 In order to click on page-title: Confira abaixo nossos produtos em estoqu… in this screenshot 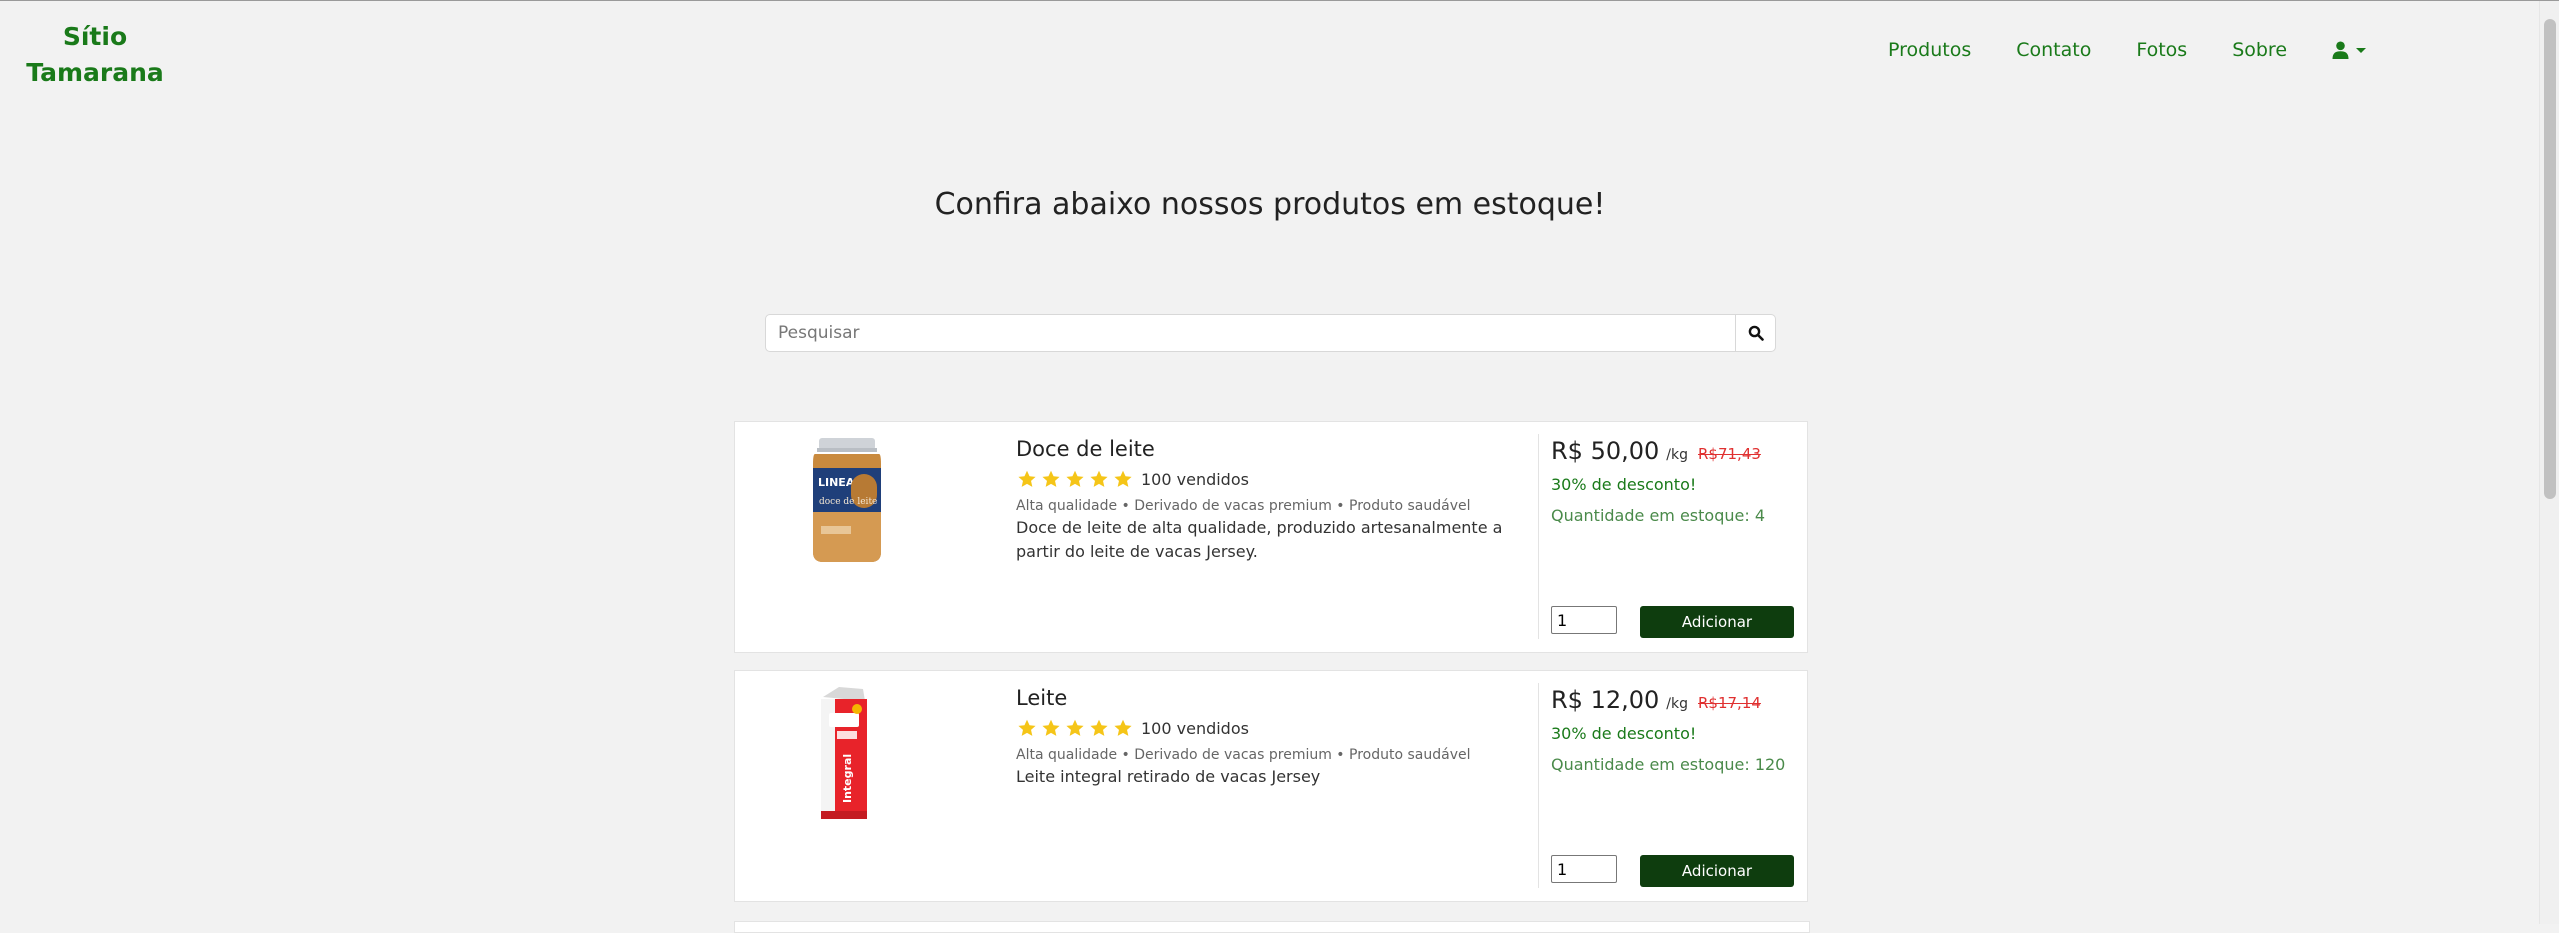, I will do `click(1270, 204)`.